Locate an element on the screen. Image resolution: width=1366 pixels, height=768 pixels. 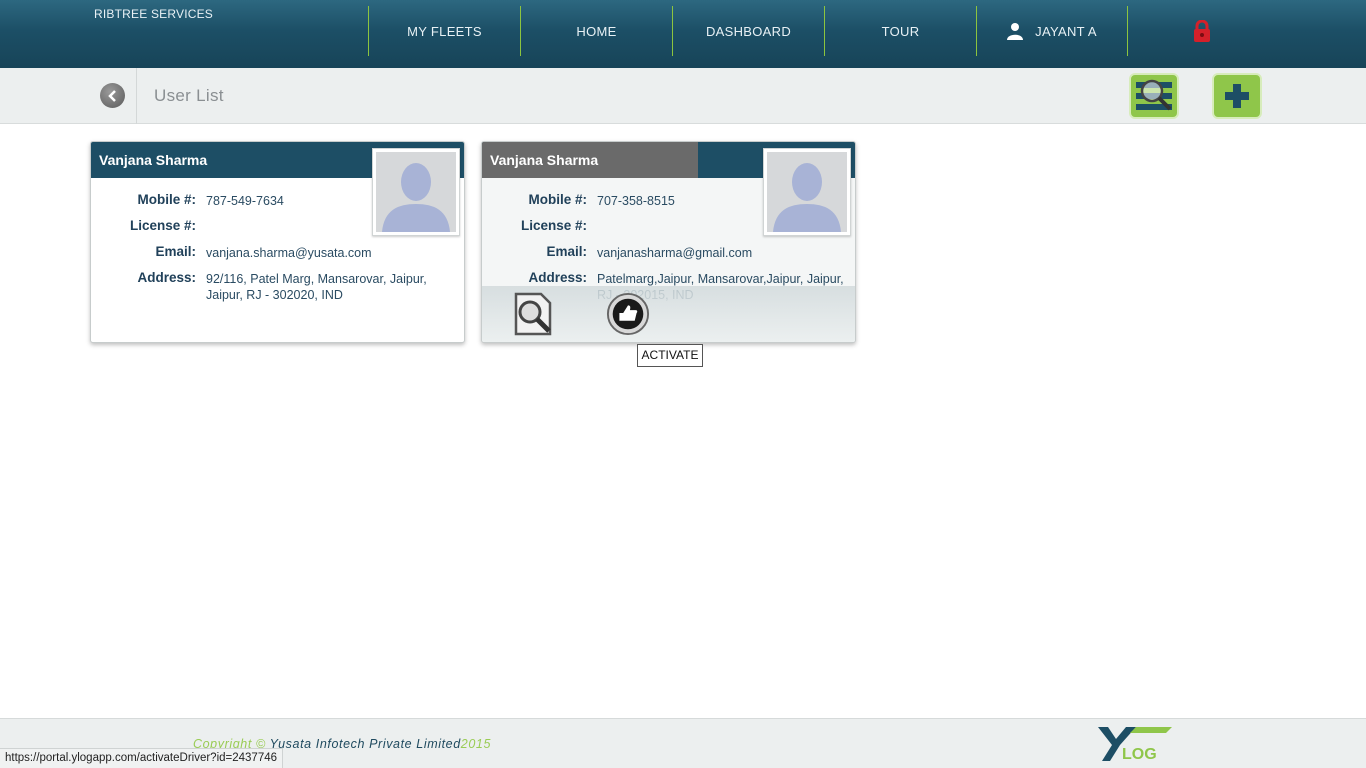
brand-name: RIBTREE SERVICES is located at coordinates (154, 14).